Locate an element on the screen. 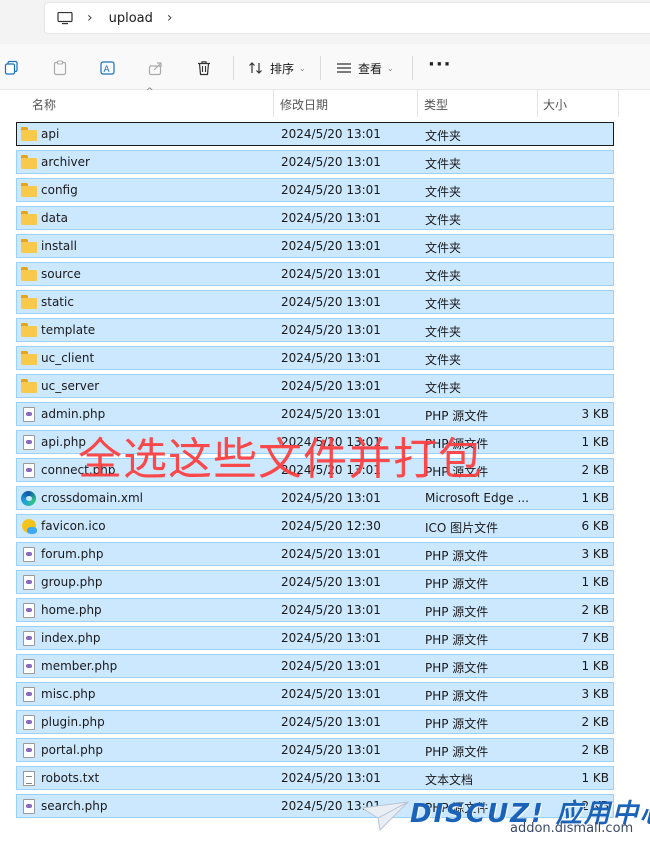  file-row: config 2024/5/20 13:01 文件夹 is located at coordinates (315, 190).